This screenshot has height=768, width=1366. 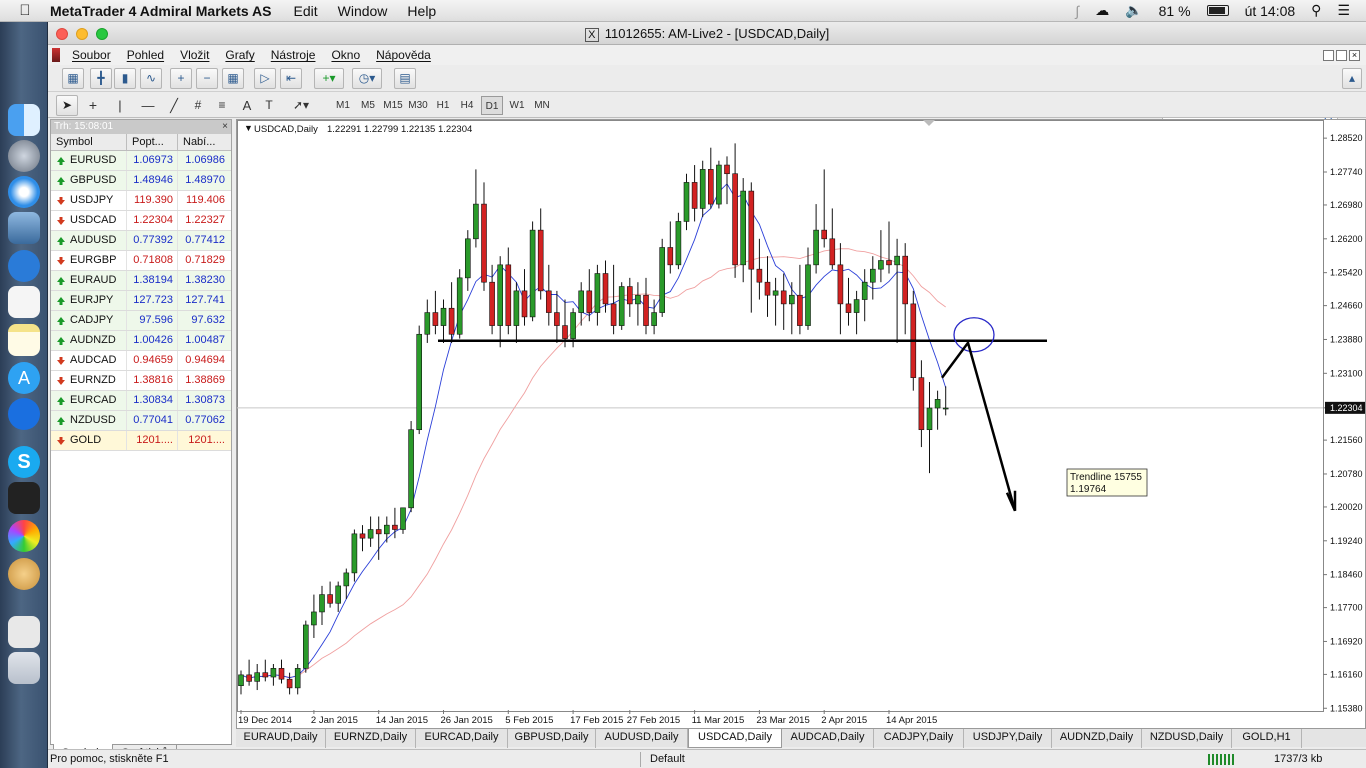 I want to click on symbol-cell: AUDCAD, so click(x=89, y=360).